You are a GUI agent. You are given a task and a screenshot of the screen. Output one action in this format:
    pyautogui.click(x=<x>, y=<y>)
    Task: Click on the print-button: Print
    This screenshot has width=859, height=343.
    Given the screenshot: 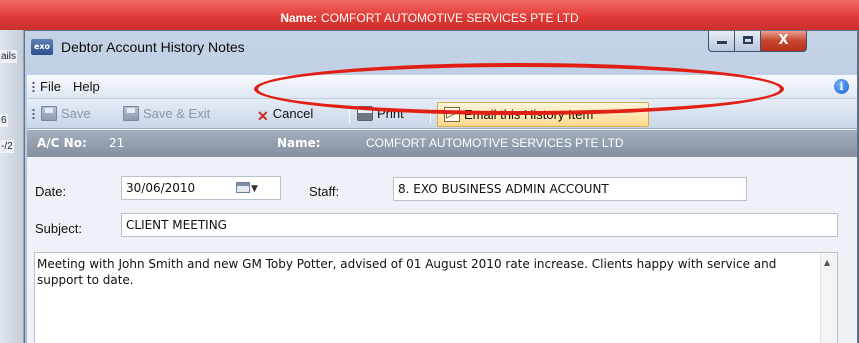 What is the action you would take?
    pyautogui.click(x=380, y=114)
    